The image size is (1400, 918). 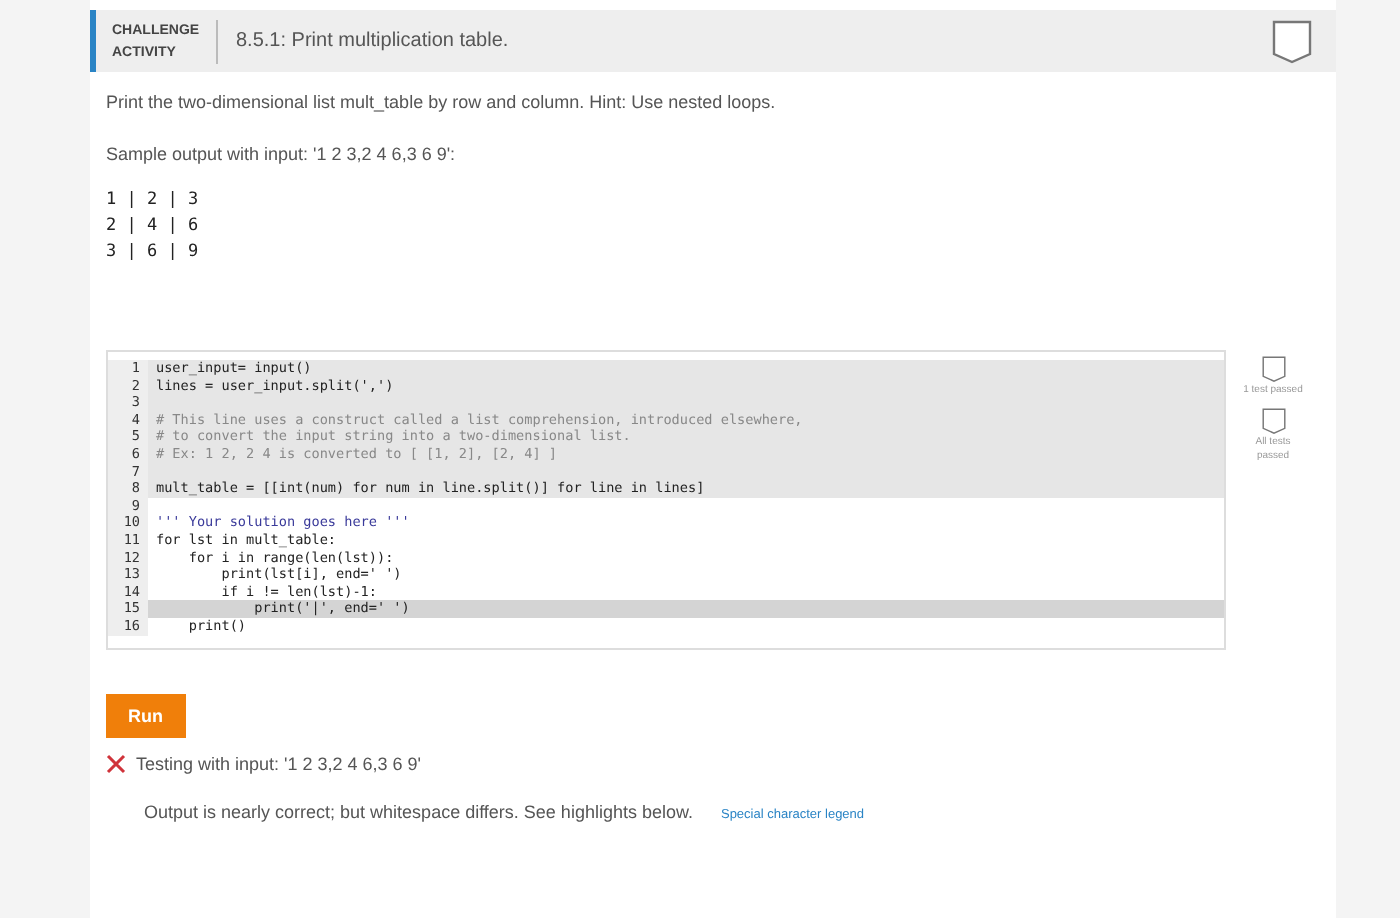 I want to click on test-input-label: Testing with input: '1 2 3,2 4 6,3 6 9', so click(x=279, y=763).